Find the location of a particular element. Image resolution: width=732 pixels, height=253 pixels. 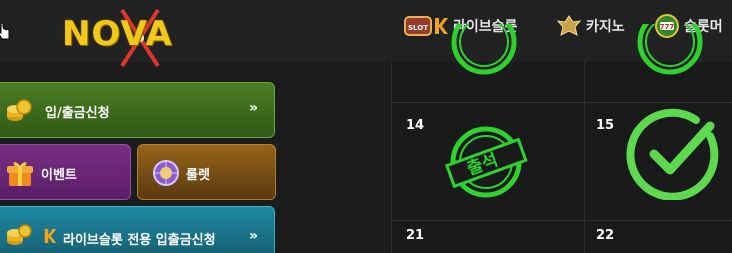

roulette-button: 룰렛 is located at coordinates (206, 172).